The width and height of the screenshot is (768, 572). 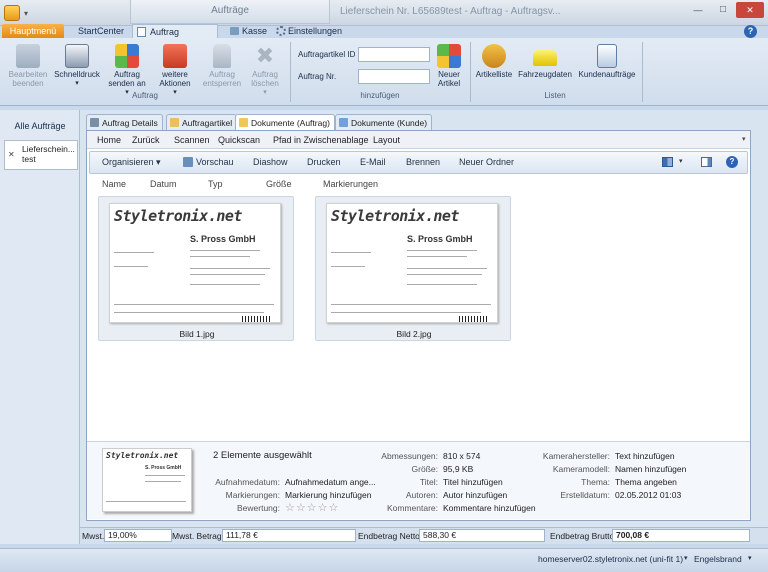 I want to click on column-markierungen: Markierungen, so click(x=350, y=184).